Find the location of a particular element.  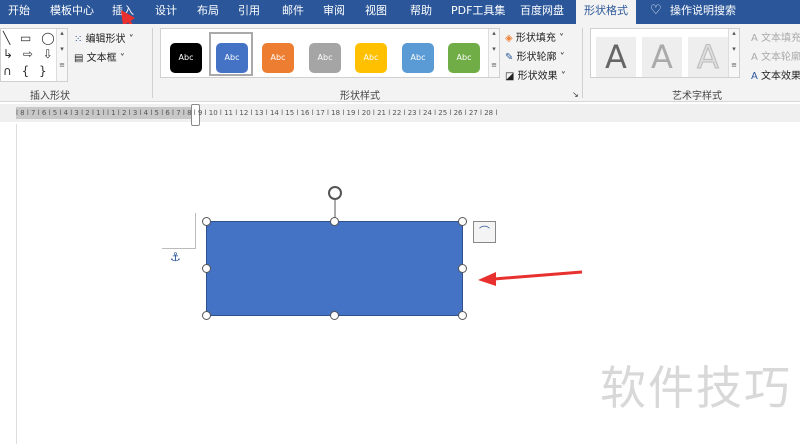

wordart-preset-2: A is located at coordinates (662, 57).